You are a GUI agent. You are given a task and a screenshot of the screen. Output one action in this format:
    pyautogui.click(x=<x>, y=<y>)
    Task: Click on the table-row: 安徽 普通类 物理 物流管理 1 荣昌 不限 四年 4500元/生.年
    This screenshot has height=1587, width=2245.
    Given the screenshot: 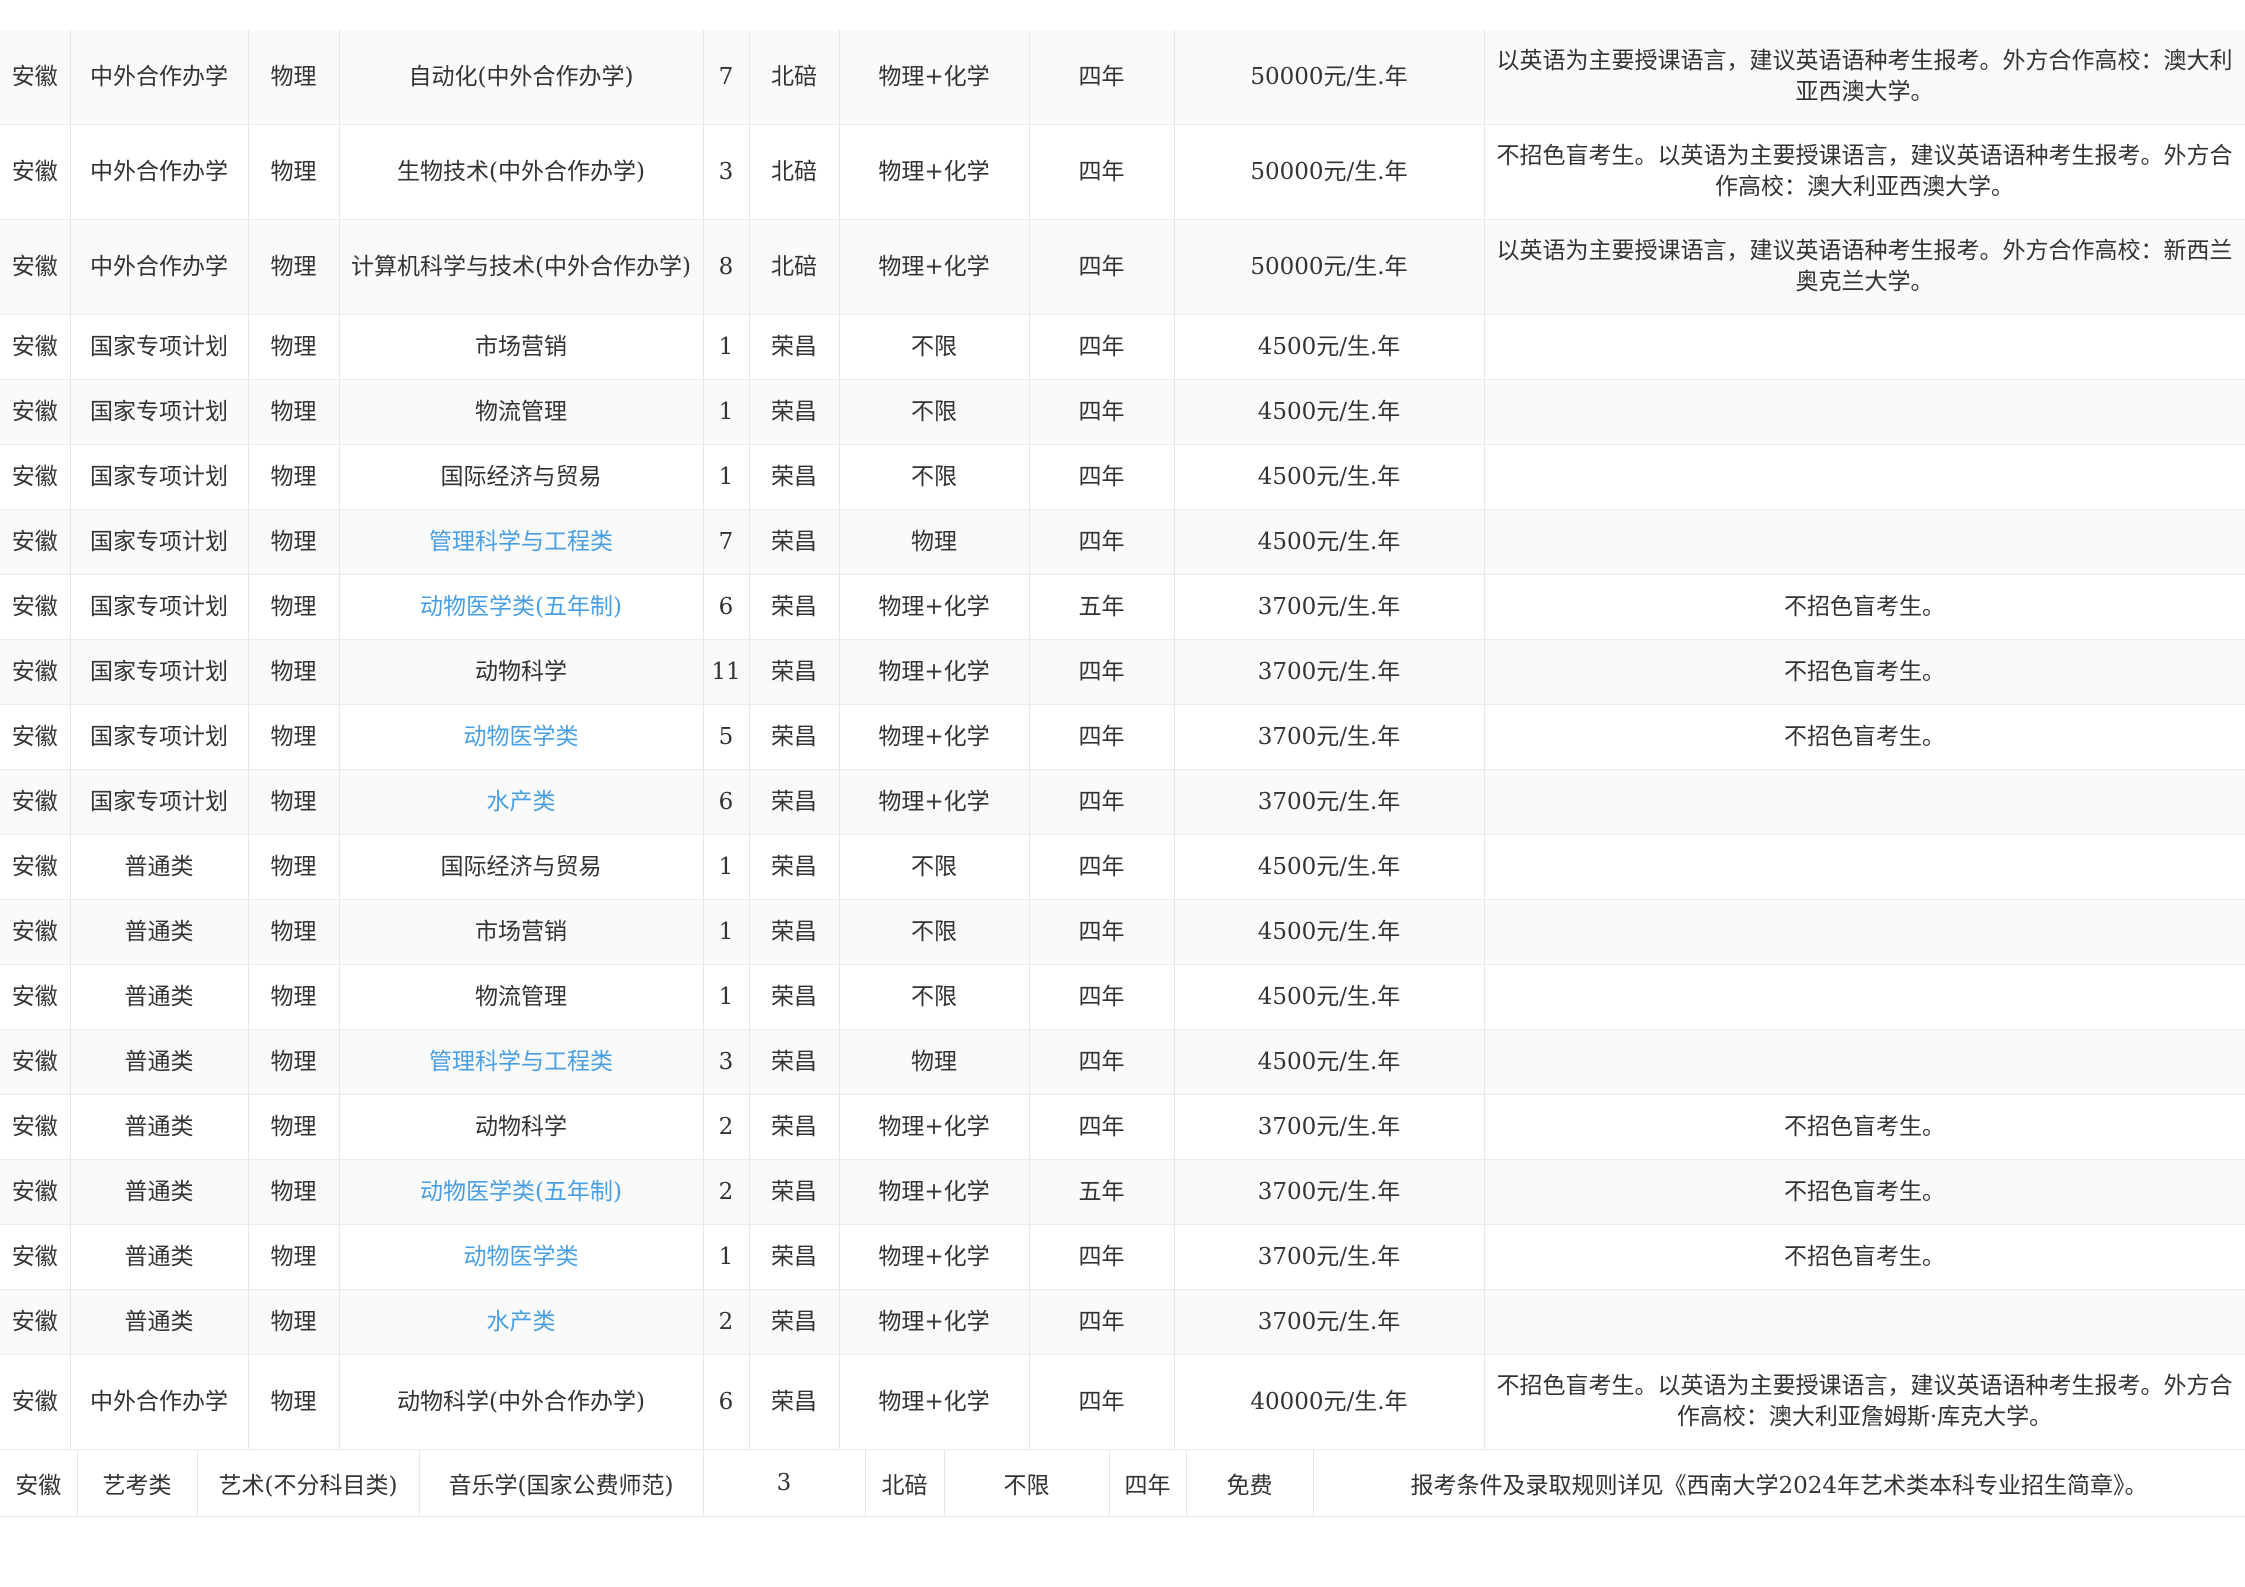 What is the action you would take?
    pyautogui.click(x=1122, y=997)
    